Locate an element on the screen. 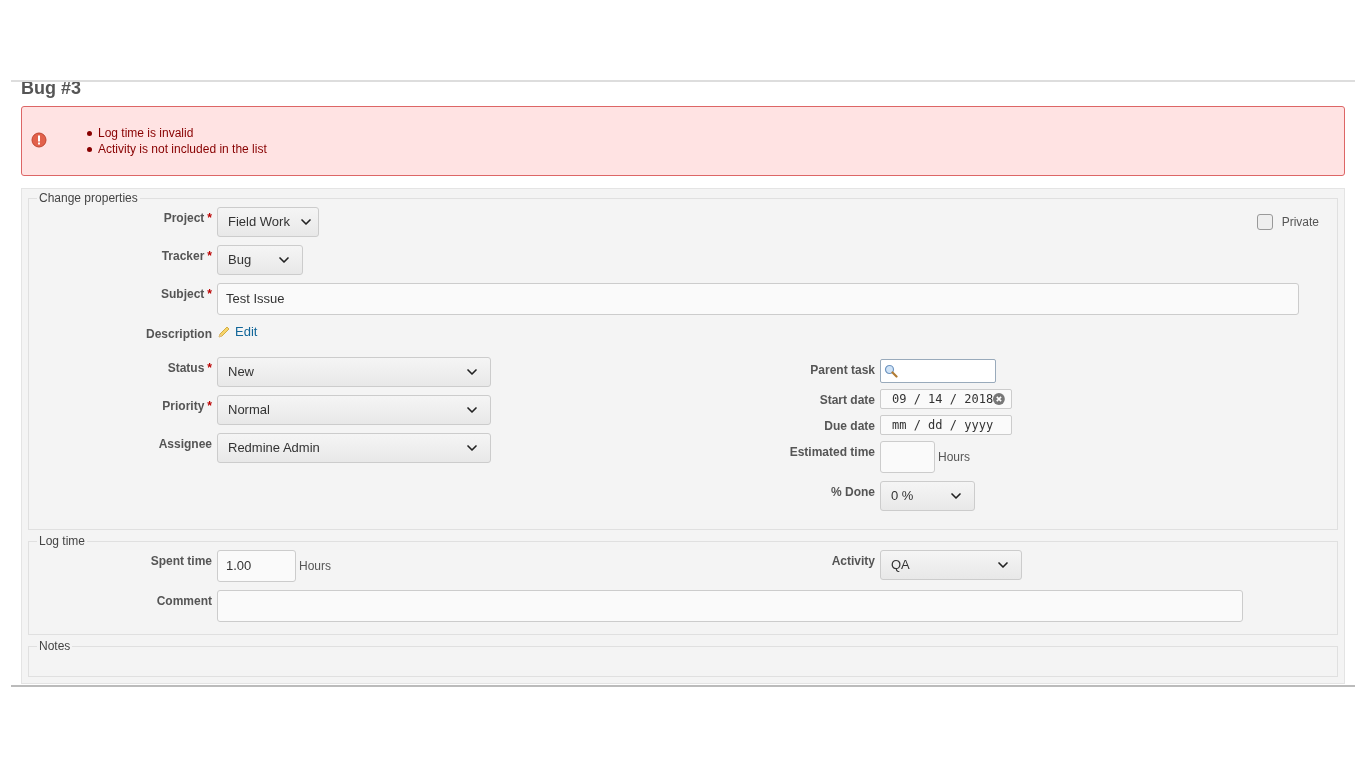 The height and width of the screenshot is (768, 1366). field-label: Comment is located at coordinates (184, 601).